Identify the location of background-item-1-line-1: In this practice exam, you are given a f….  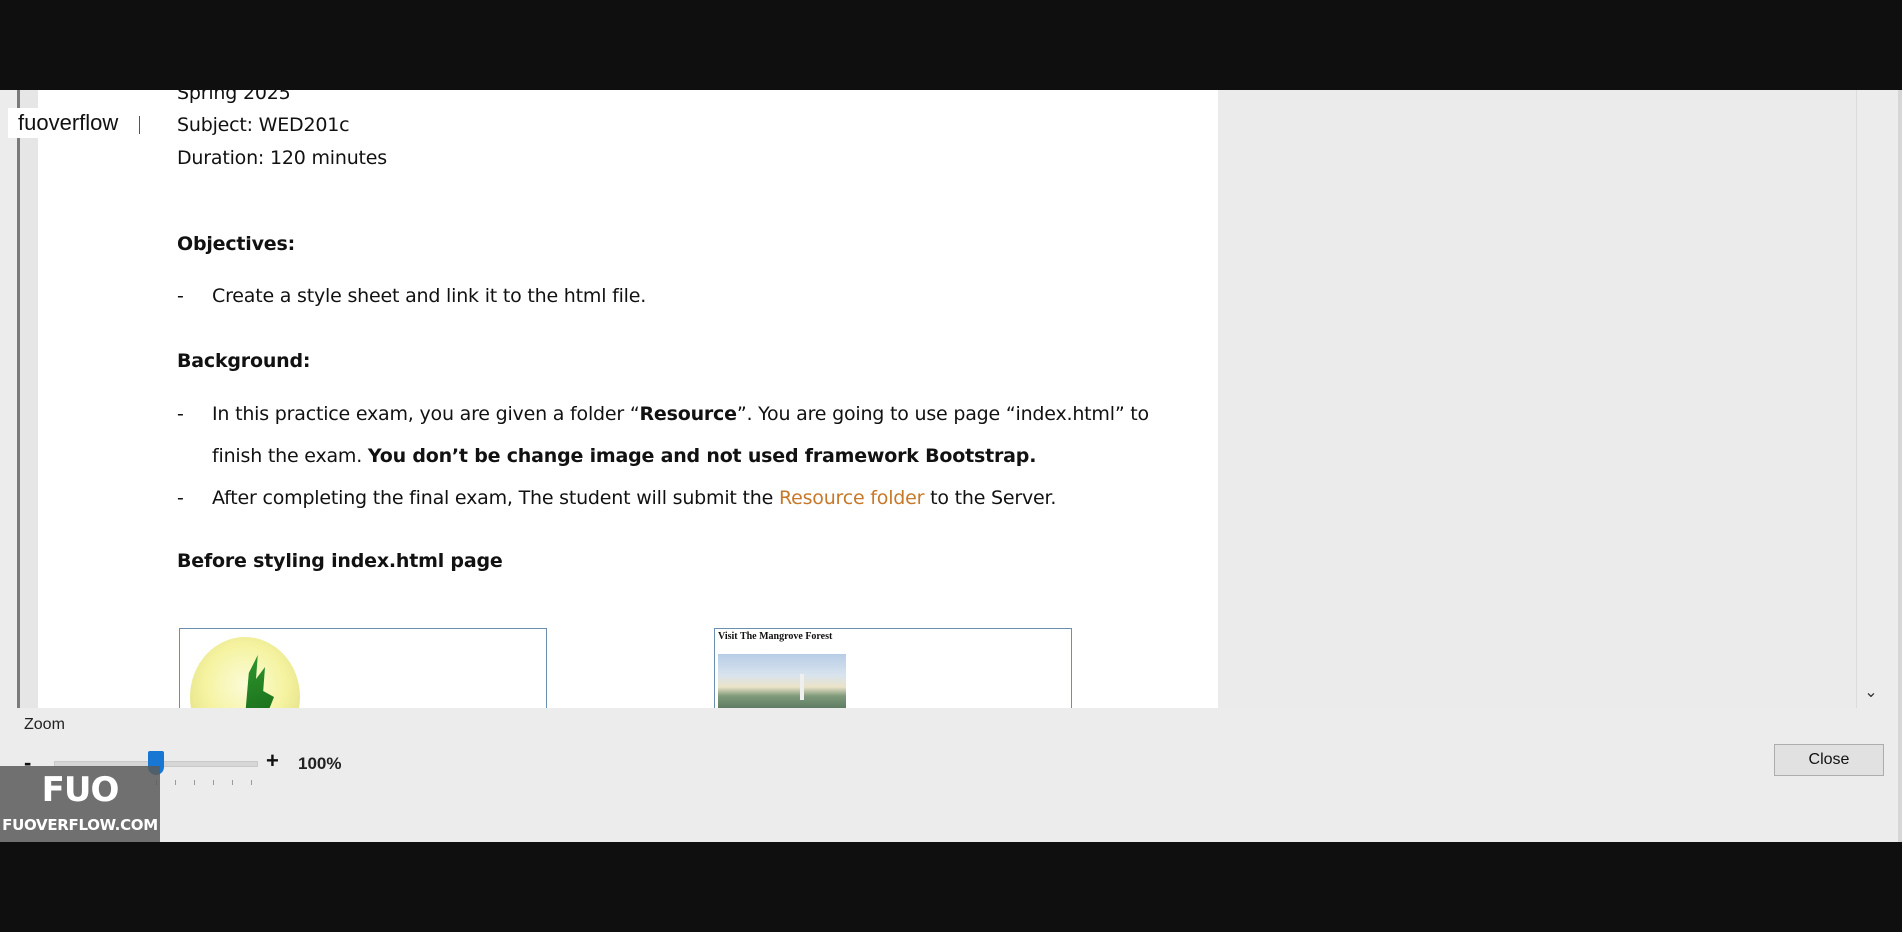
(680, 414).